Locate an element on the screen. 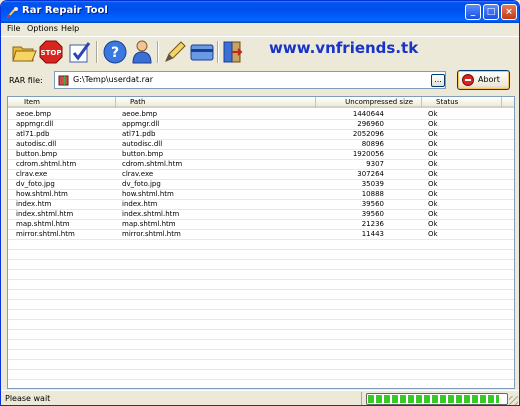 This screenshot has width=520, height=406. table-row: index.htm index.htm 39560 Ok is located at coordinates (261, 205).